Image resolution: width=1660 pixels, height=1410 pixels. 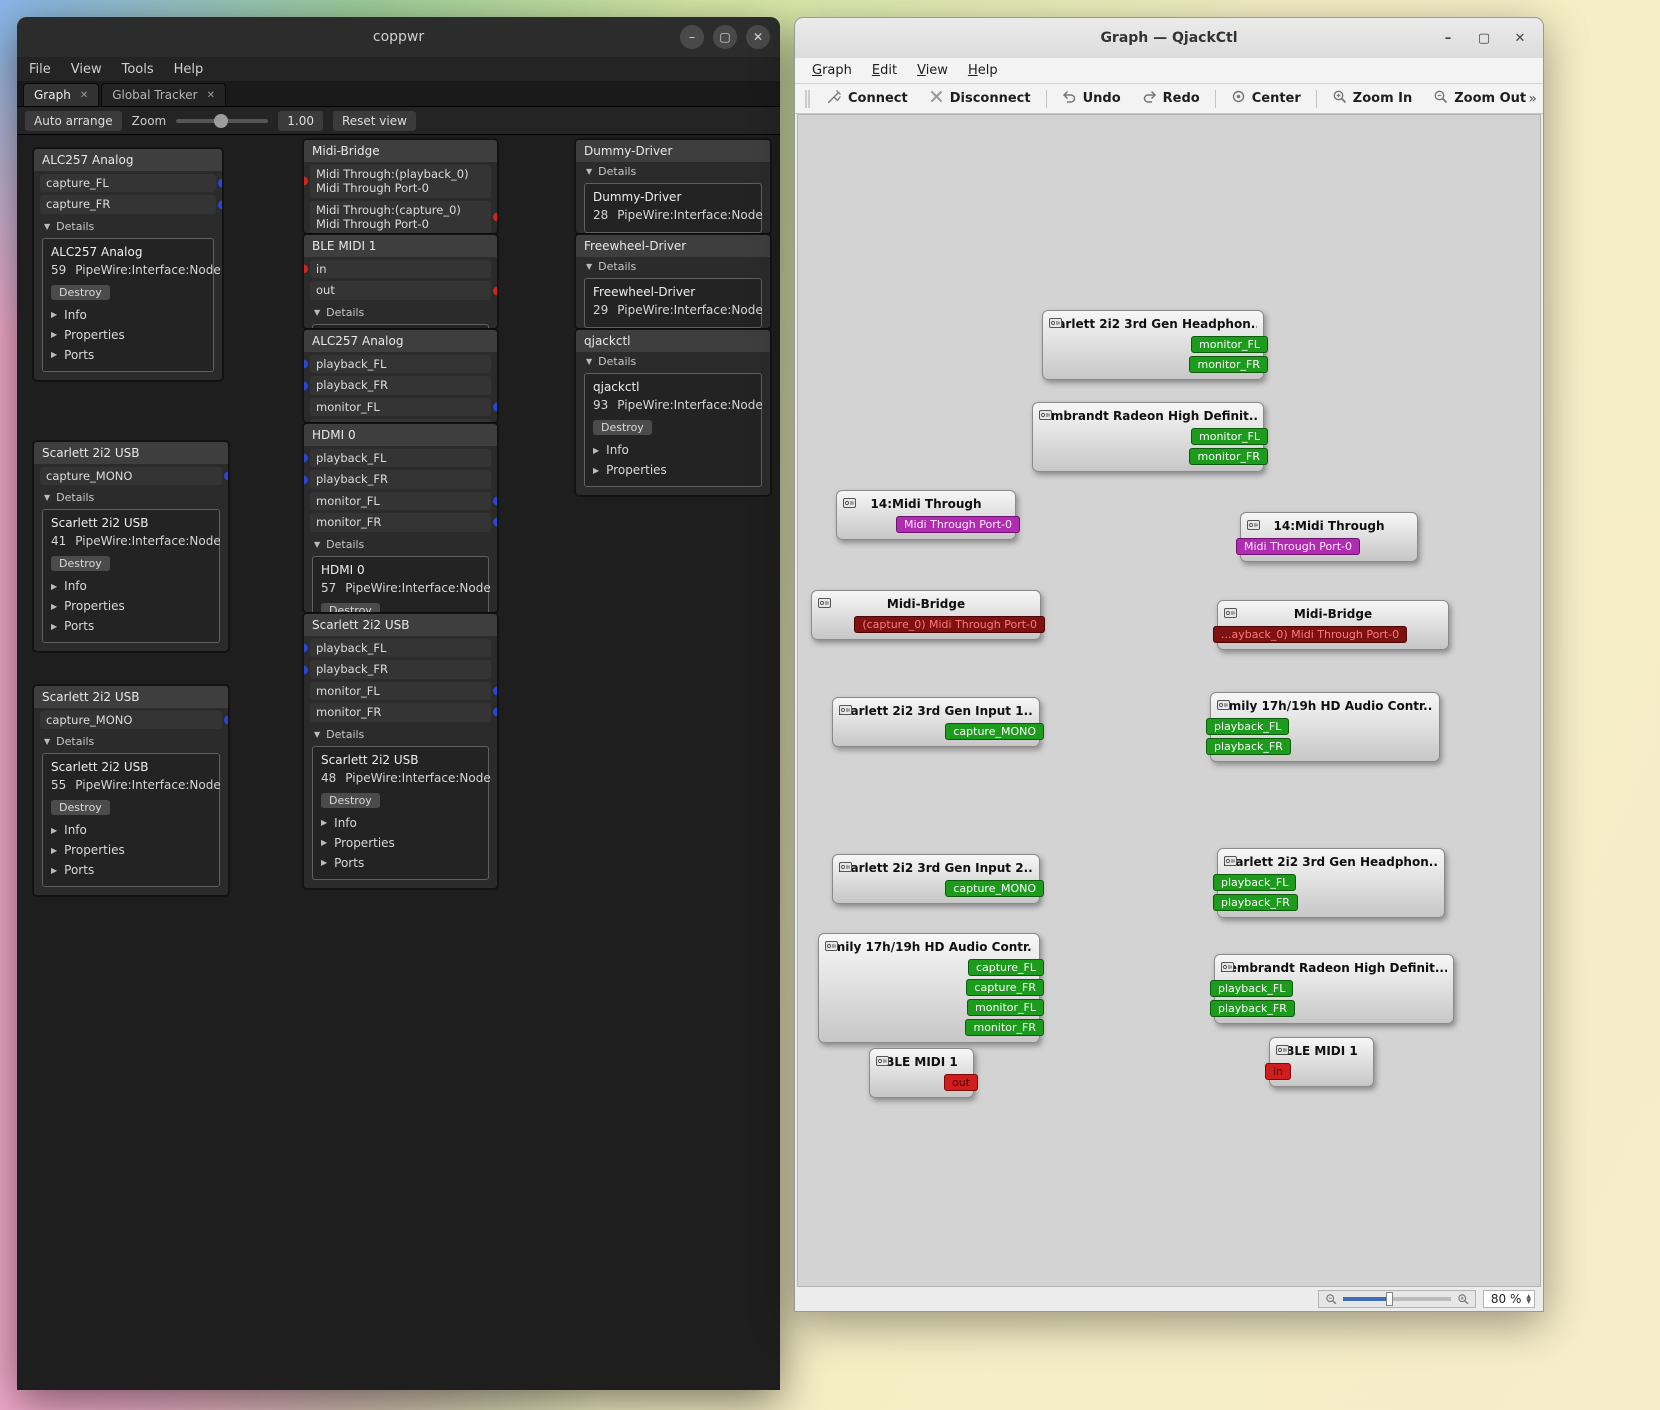 What do you see at coordinates (397, 269) in the screenshot?
I see `port-row-in: in` at bounding box center [397, 269].